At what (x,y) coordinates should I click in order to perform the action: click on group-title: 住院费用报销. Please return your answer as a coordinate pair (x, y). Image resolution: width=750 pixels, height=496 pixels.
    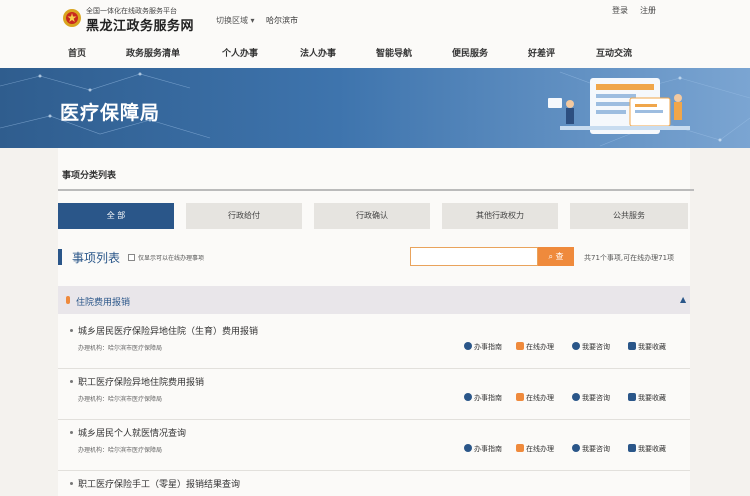
    Looking at the image, I should click on (103, 303).